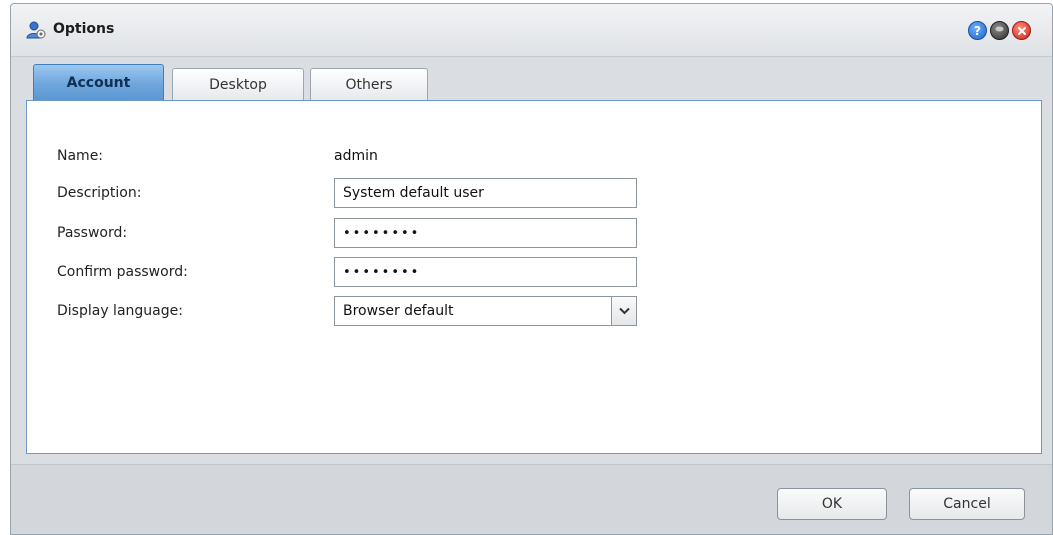  What do you see at coordinates (485, 233) in the screenshot?
I see `password-field: ••••••••` at bounding box center [485, 233].